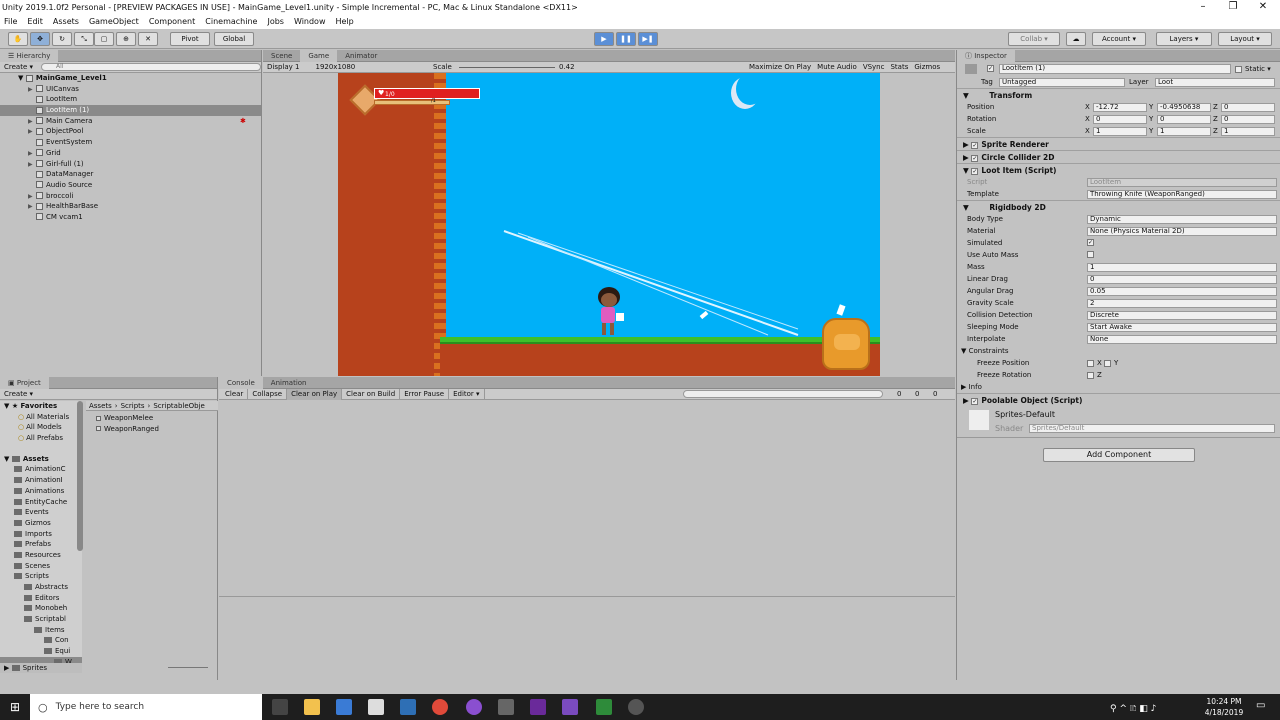 The image size is (1280, 720). I want to click on favorites-header: ▼ ★ Favorites, so click(41, 406).